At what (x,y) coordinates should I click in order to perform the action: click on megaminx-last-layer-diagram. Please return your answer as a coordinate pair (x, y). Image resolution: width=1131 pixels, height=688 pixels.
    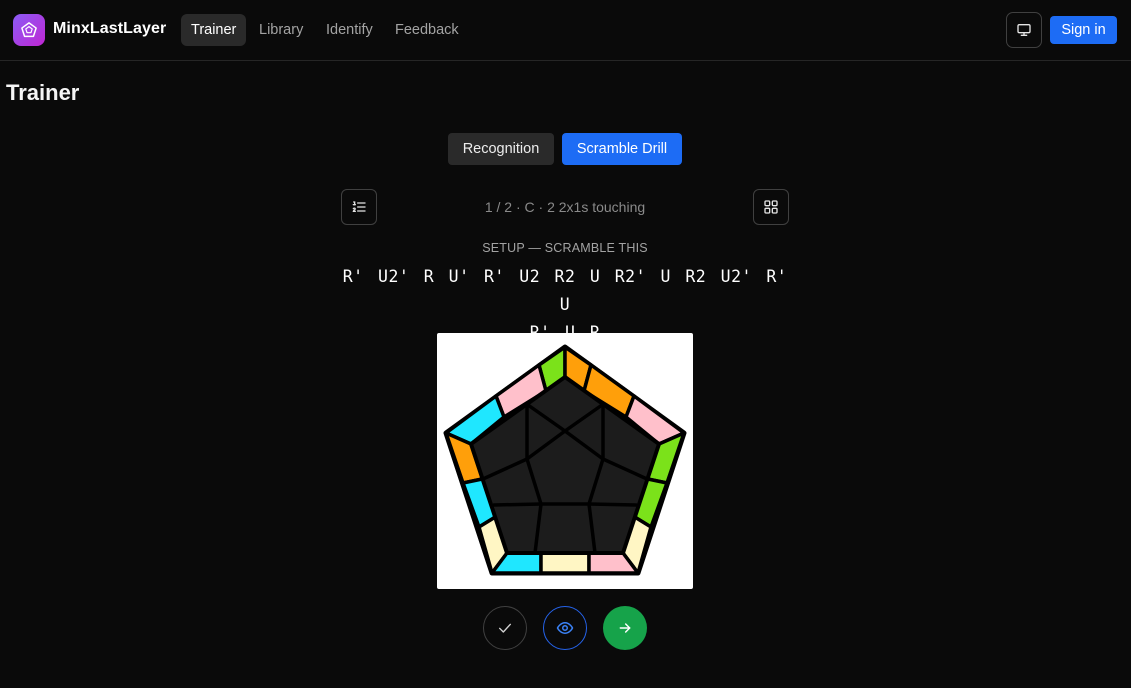
    Looking at the image, I should click on (565, 461).